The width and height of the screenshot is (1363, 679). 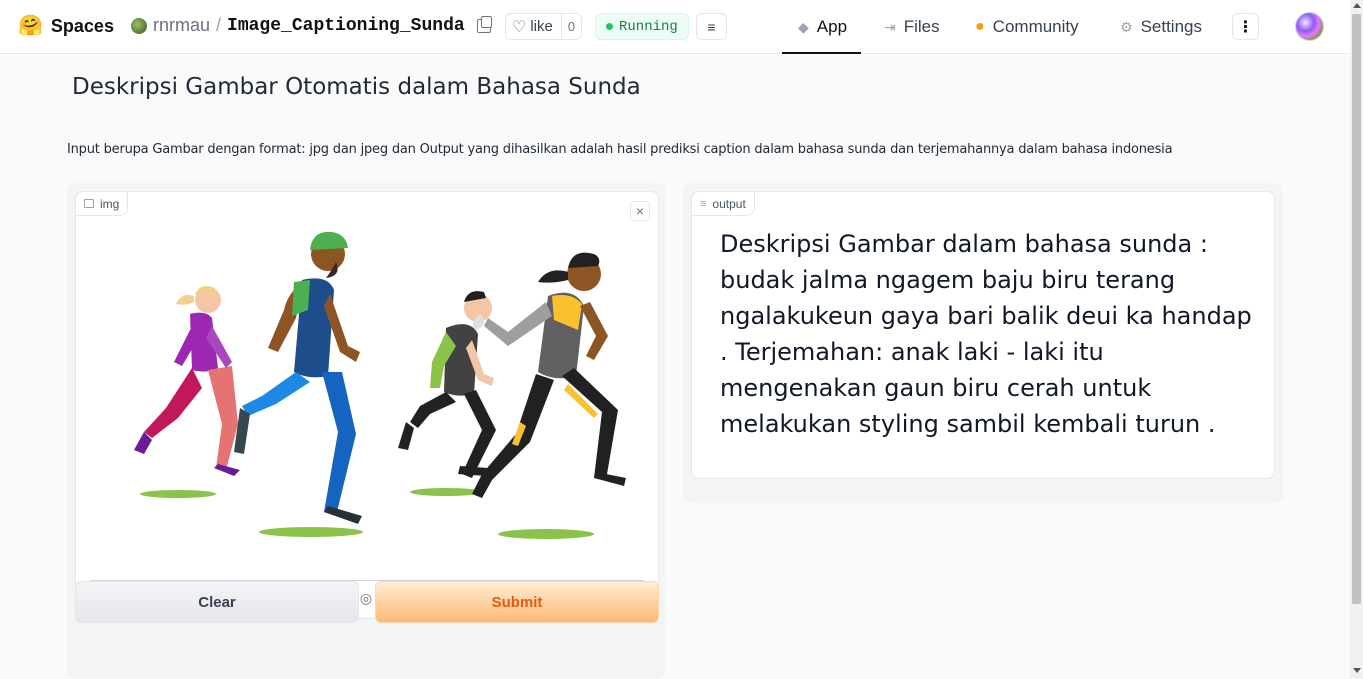 I want to click on status-text: Running, so click(x=648, y=26).